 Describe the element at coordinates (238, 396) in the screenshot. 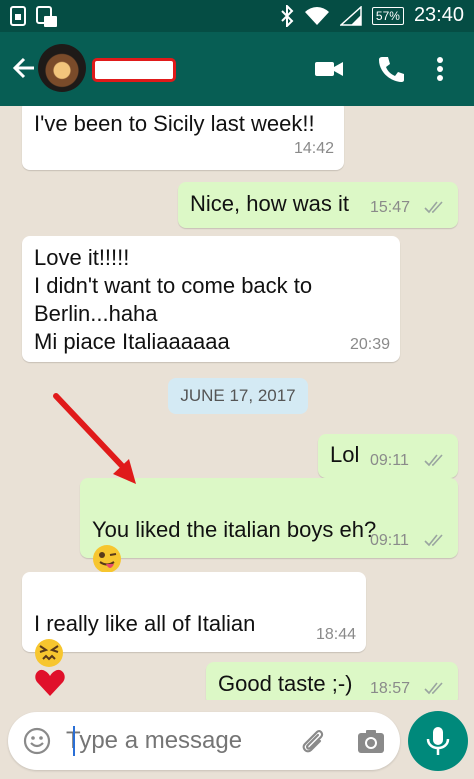

I see `date-divider: JUNE 17, 2017` at that location.